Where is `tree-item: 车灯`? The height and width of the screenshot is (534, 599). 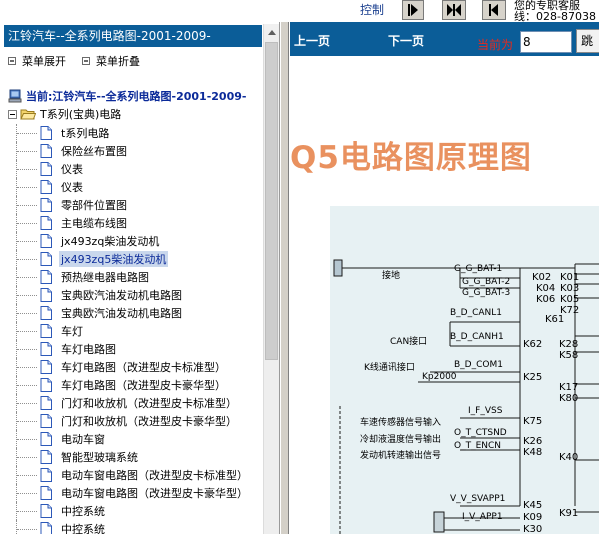 tree-item: 车灯 is located at coordinates (131, 331).